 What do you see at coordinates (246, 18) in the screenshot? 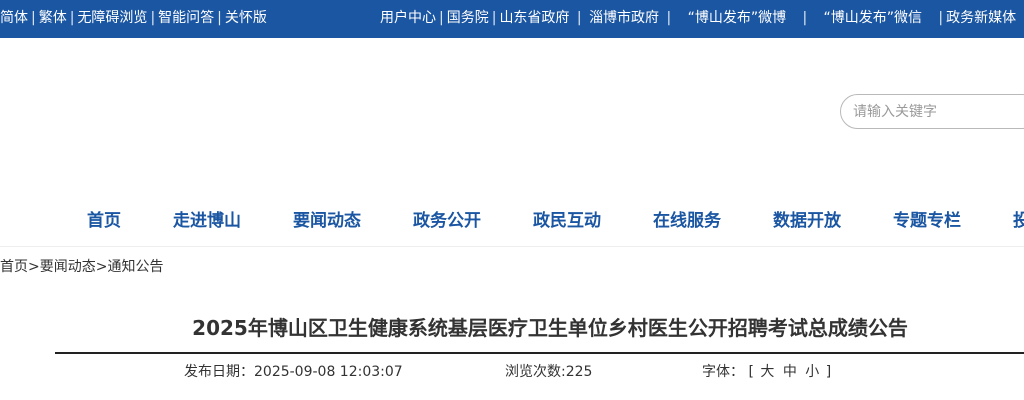
I see `care-version-link: 关怀版` at bounding box center [246, 18].